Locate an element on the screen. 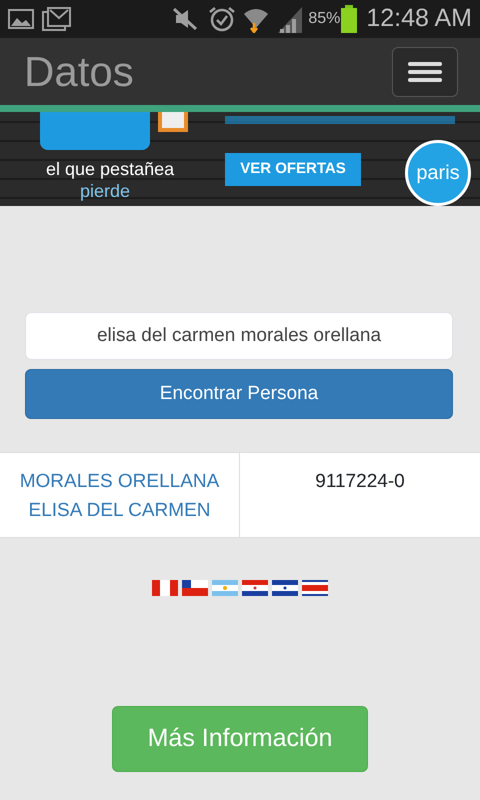 The height and width of the screenshot is (800, 480). page-title: Datos is located at coordinates (79, 72).